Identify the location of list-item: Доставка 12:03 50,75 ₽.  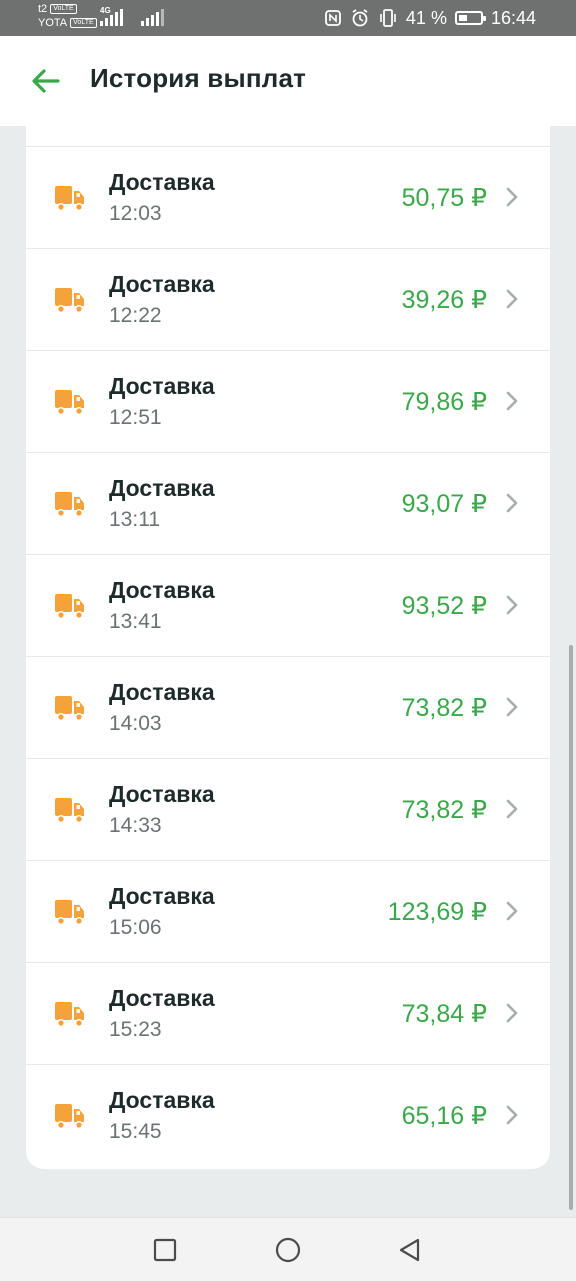
(288, 197).